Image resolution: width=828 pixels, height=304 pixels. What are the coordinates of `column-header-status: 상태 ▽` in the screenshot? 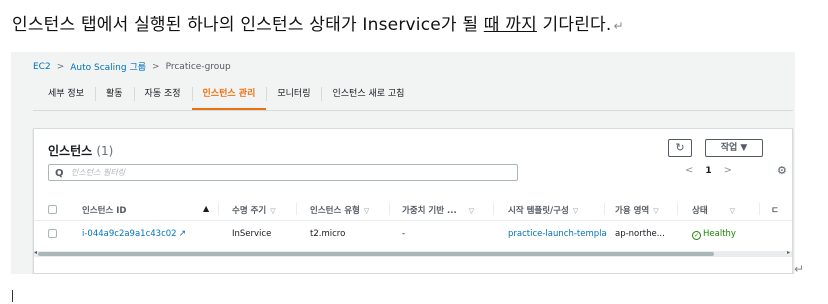 It's located at (713, 210).